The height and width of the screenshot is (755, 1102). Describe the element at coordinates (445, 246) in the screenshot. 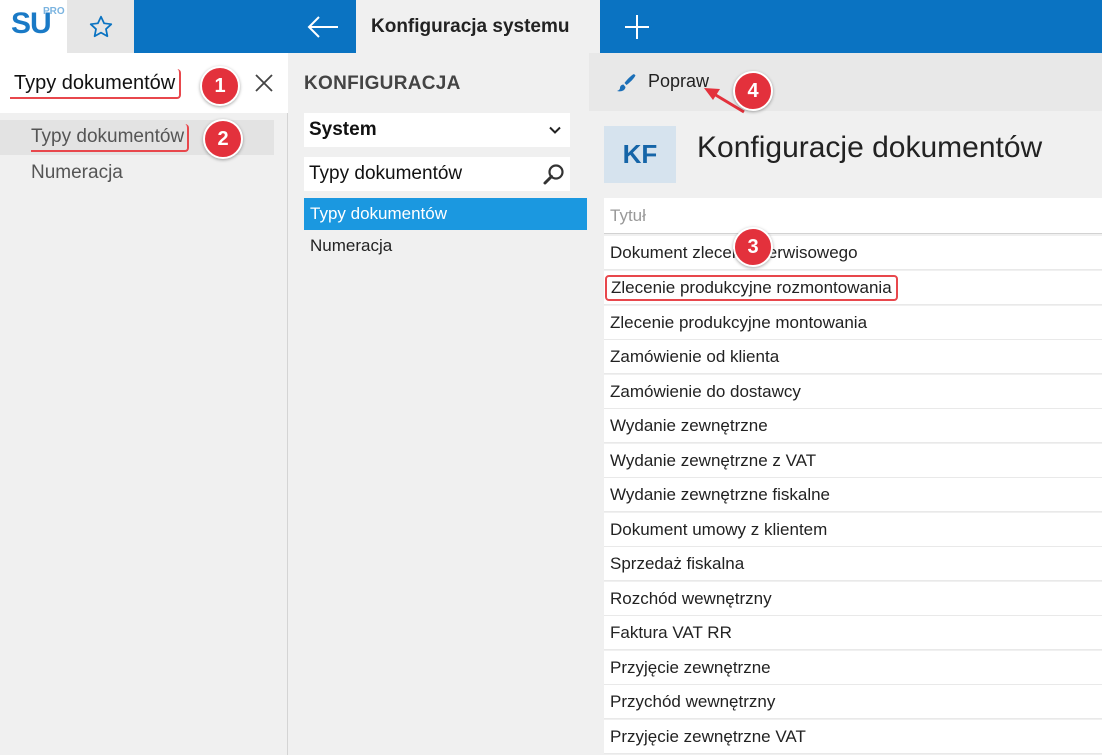

I see `config-item-numeracja: Numeracja` at that location.